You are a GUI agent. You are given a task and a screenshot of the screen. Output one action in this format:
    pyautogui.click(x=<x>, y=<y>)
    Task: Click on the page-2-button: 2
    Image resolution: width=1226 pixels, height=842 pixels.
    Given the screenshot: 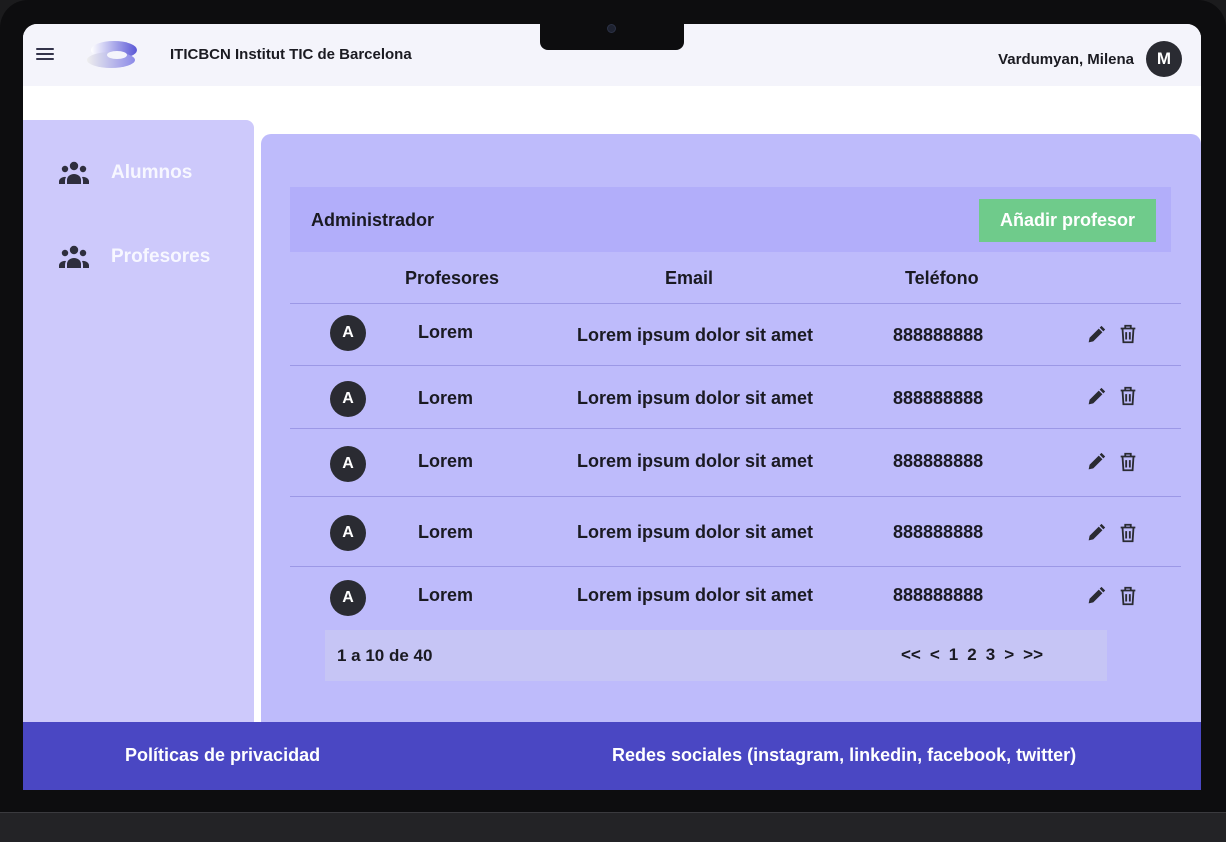 What is the action you would take?
    pyautogui.click(x=971, y=655)
    